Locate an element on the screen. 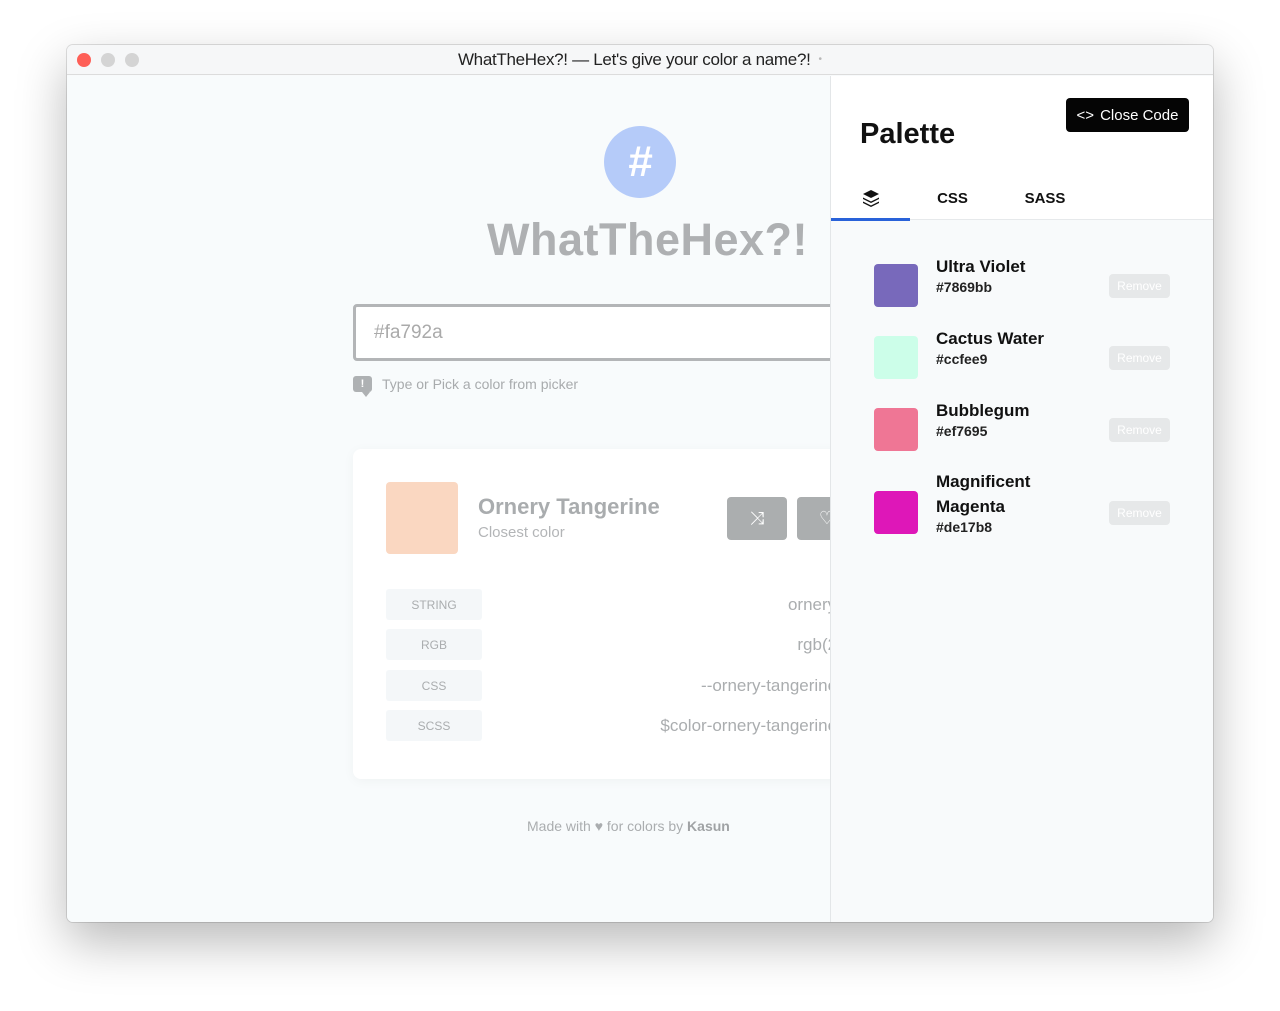 Image resolution: width=1280 pixels, height=1011 pixels. shuffle-icon: ⤨ is located at coordinates (757, 518).